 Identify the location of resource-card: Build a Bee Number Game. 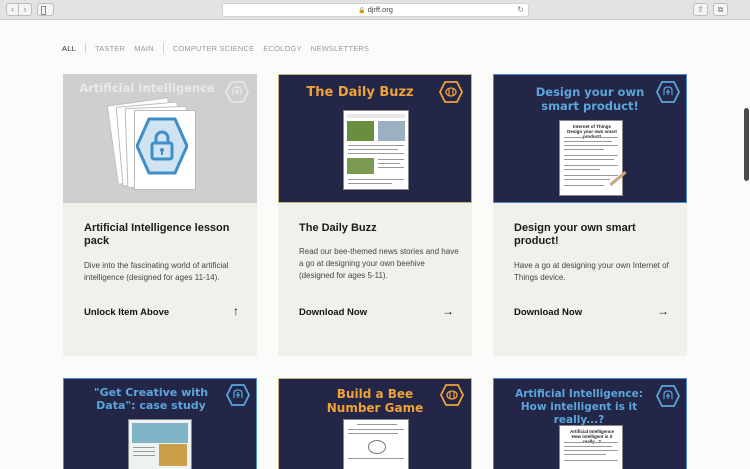
(375, 423).